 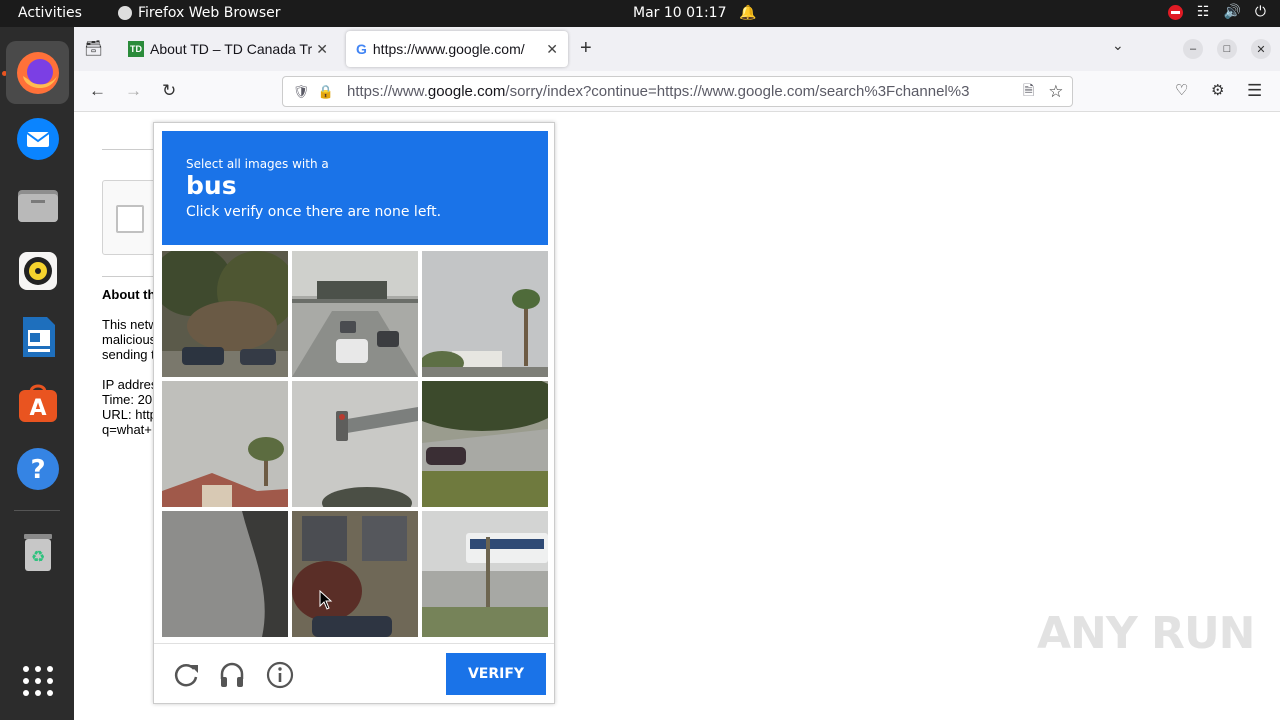 What do you see at coordinates (1055, 92) in the screenshot?
I see `bookmark-star-icon: ☆` at bounding box center [1055, 92].